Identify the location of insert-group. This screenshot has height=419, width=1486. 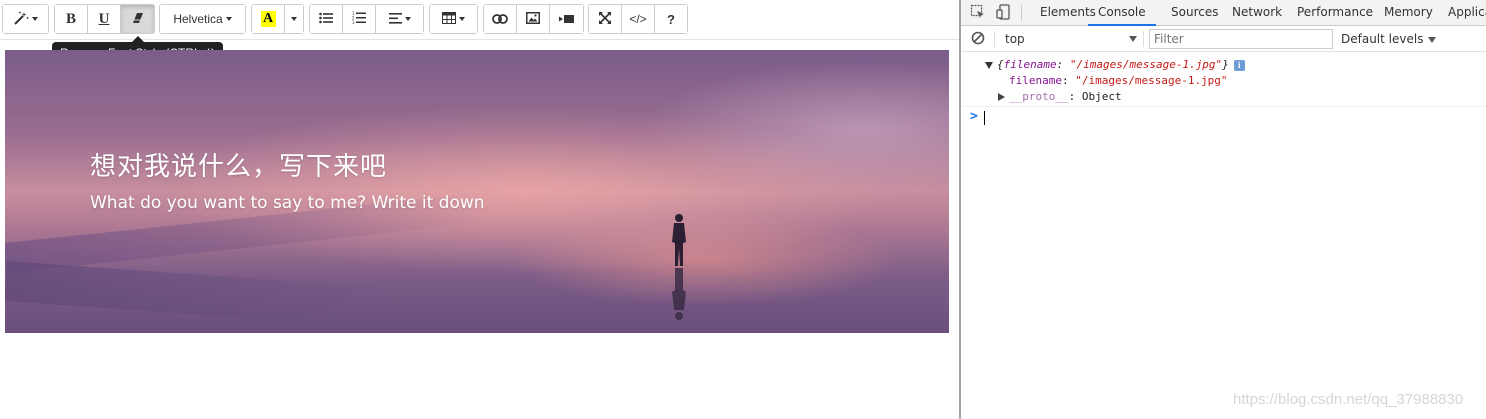
(533, 19).